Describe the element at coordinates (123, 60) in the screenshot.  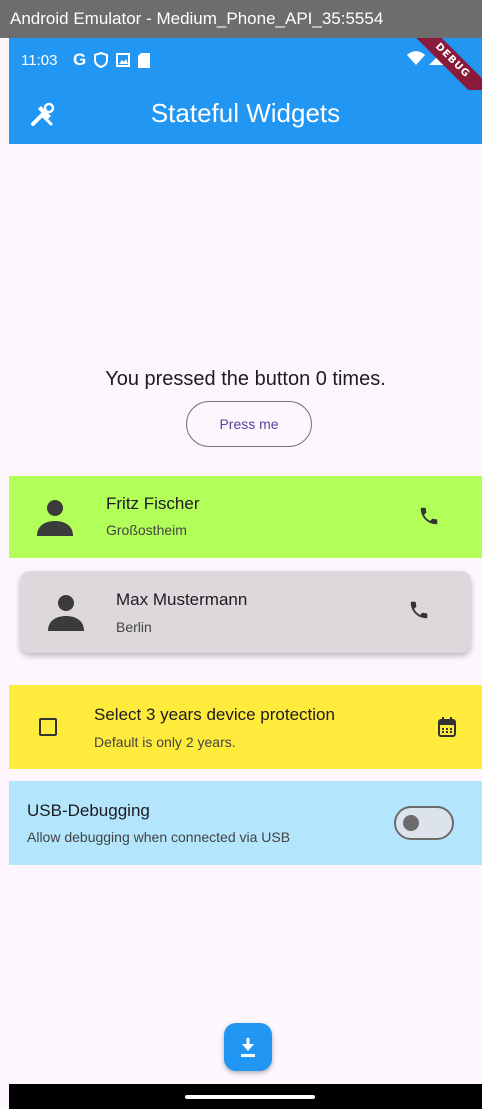
I see `image-icon` at that location.